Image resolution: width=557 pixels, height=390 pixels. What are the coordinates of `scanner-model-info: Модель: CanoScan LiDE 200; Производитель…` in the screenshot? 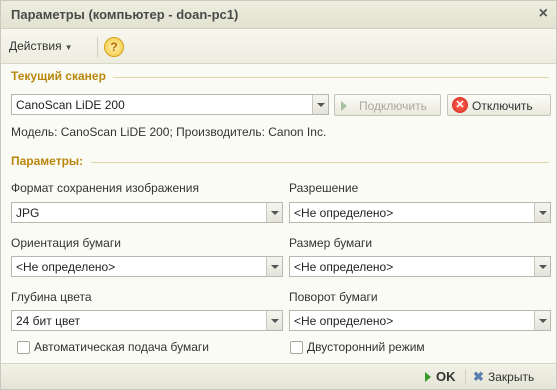 It's located at (169, 132).